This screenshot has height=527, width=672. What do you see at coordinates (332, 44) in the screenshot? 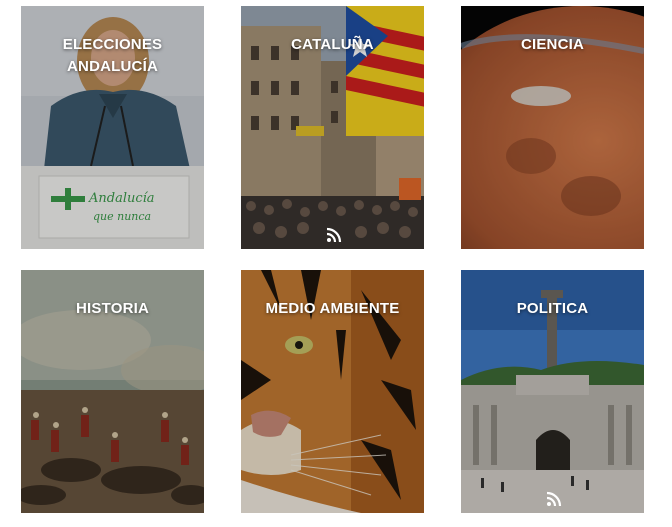
I see `tile-title: CATALUÑA` at bounding box center [332, 44].